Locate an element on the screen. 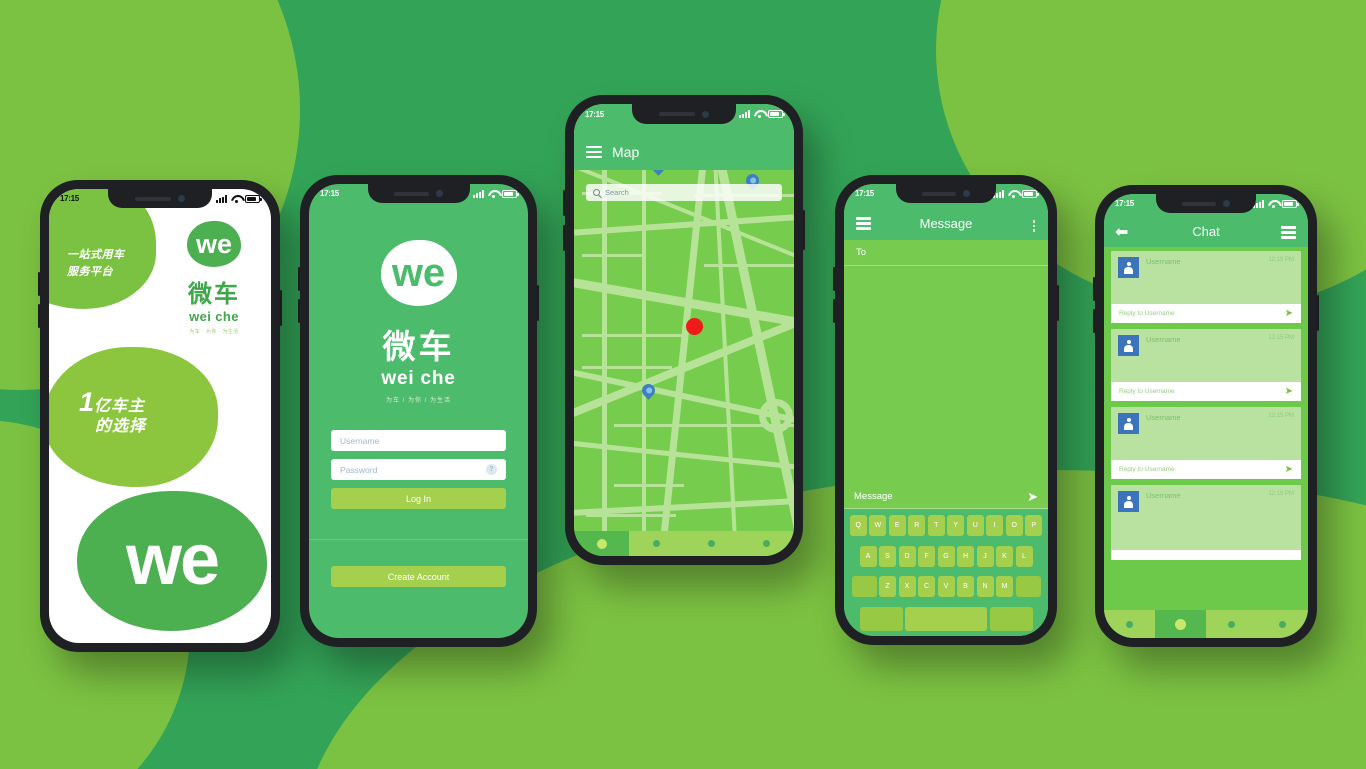  key-X: X is located at coordinates (907, 587).